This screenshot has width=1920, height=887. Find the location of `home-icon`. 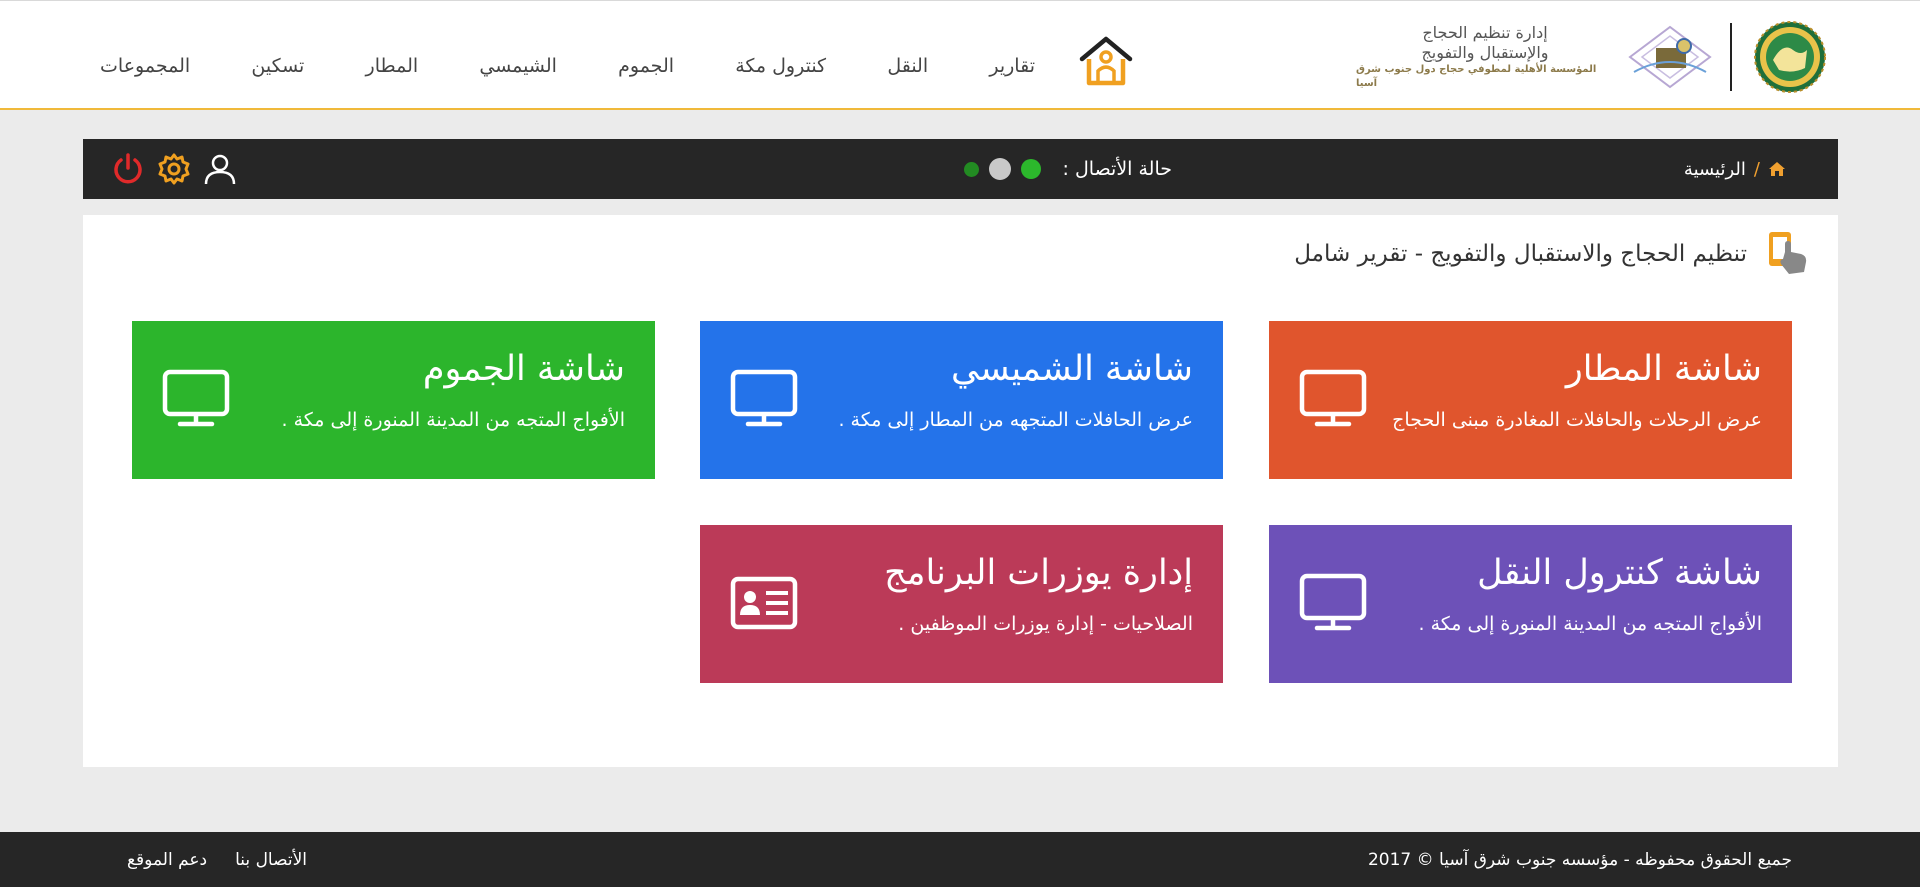

home-icon is located at coordinates (1777, 169).